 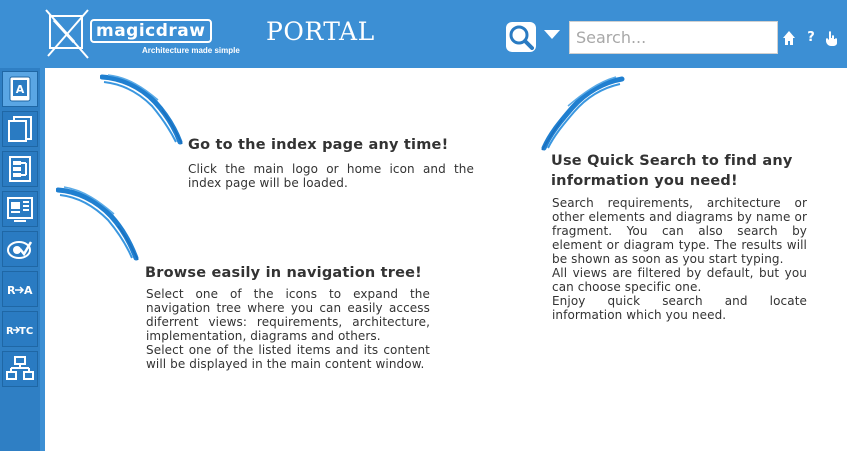 I want to click on search-icon, so click(x=521, y=37).